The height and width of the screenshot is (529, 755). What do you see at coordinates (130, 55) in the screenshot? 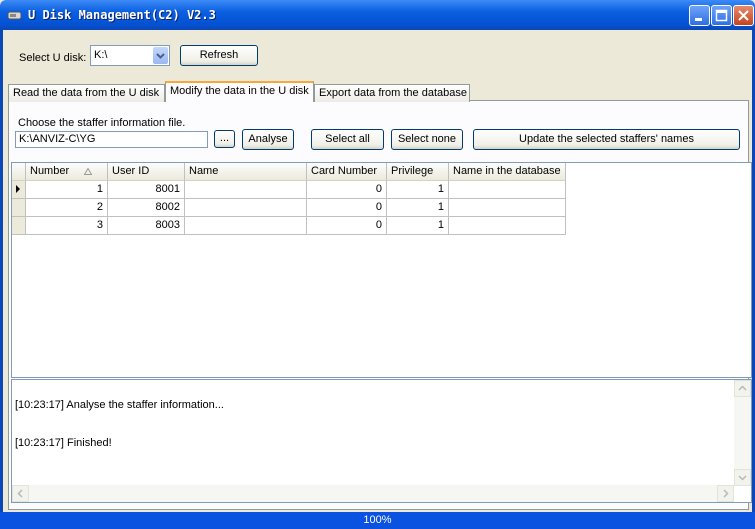
I see `drive-select: K:\` at bounding box center [130, 55].